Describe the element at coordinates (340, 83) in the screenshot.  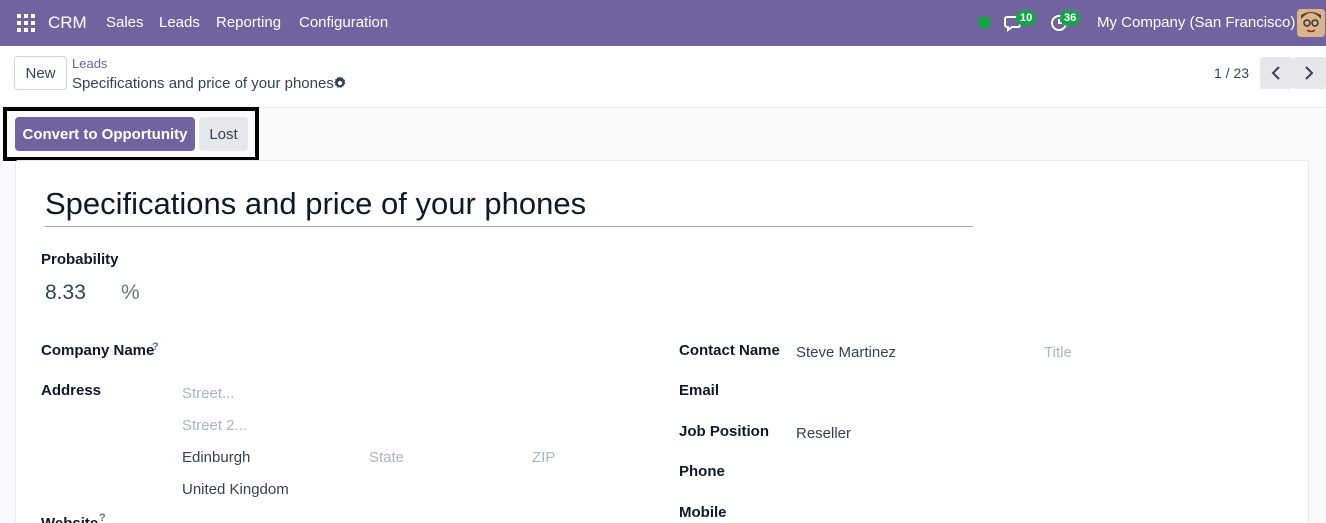
I see `gear-icon` at that location.